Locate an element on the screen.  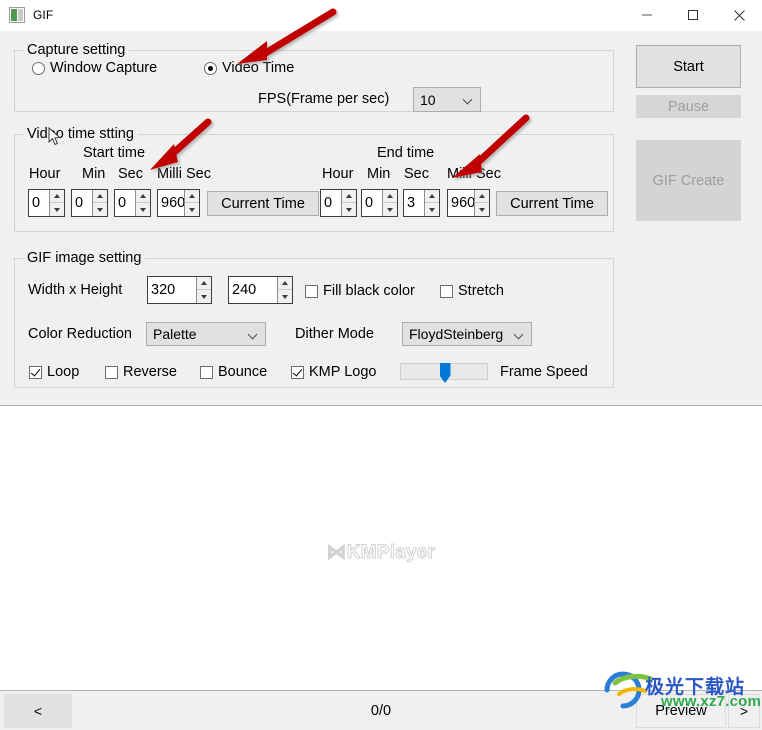
kmplayer-logo-text: KMPlayer is located at coordinates (391, 553).